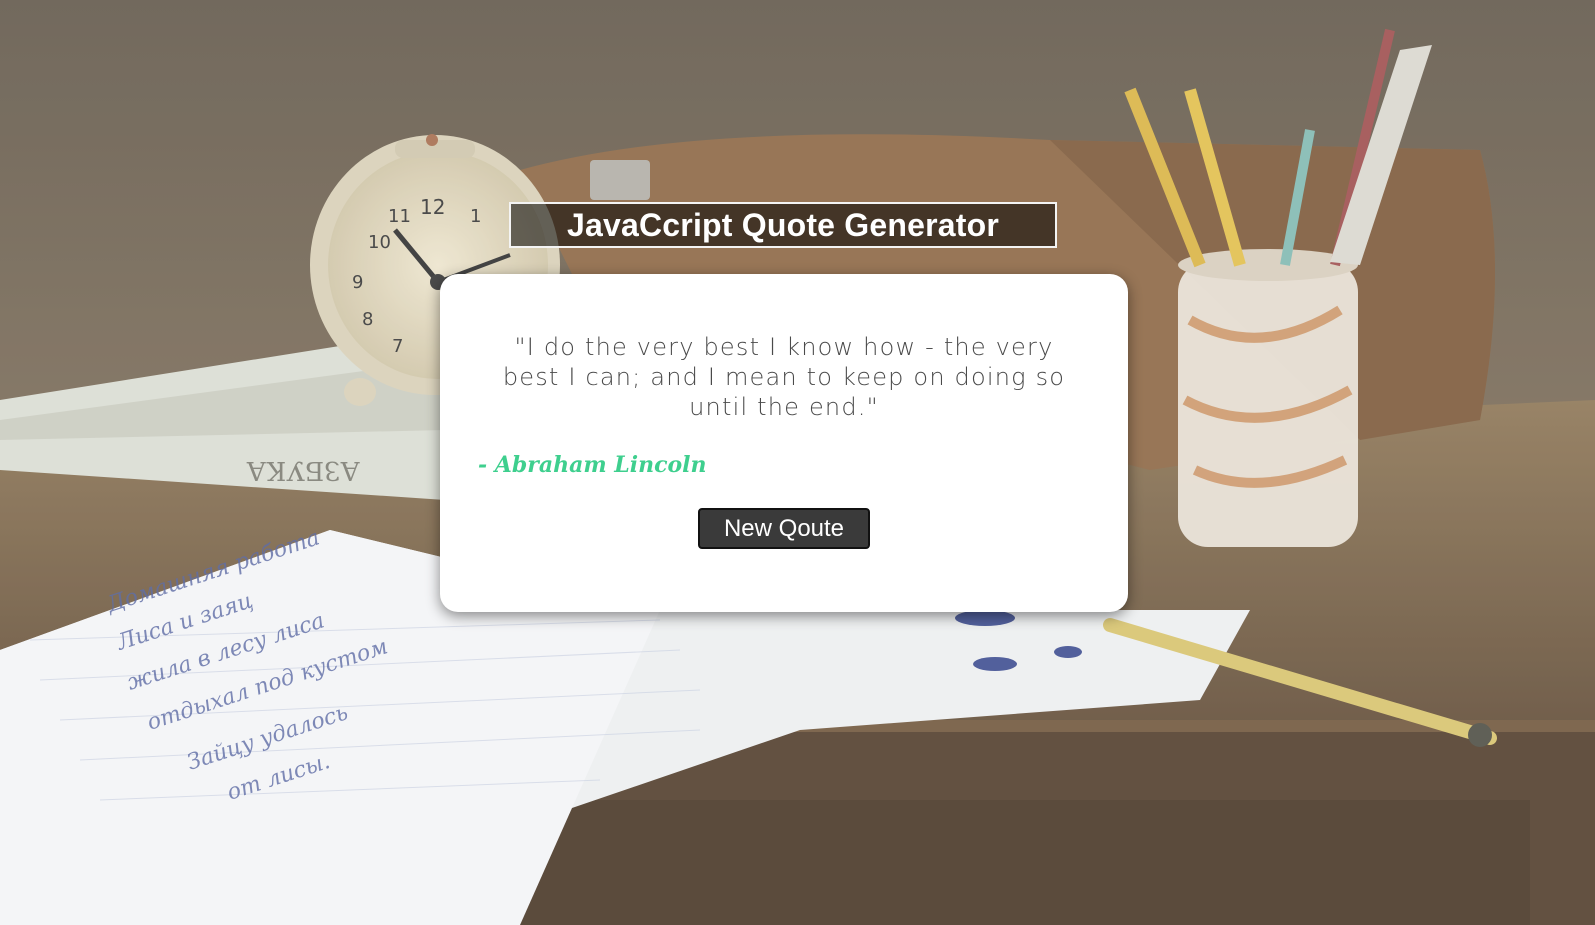  I want to click on quote-author: - Abraham Lincoln, so click(592, 465).